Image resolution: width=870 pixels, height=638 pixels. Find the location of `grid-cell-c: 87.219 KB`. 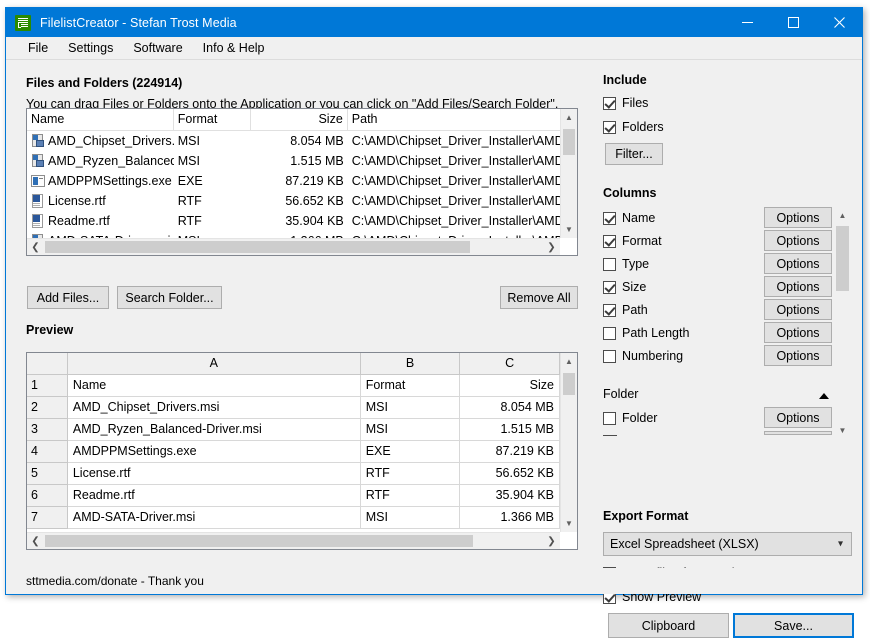

grid-cell-c: 87.219 KB is located at coordinates (510, 452).